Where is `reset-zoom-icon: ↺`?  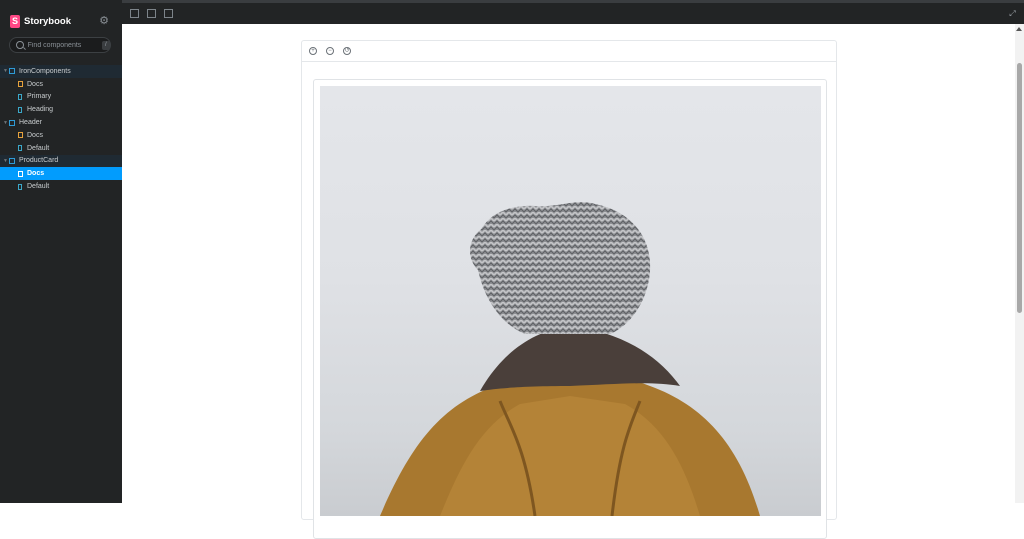 reset-zoom-icon: ↺ is located at coordinates (347, 51).